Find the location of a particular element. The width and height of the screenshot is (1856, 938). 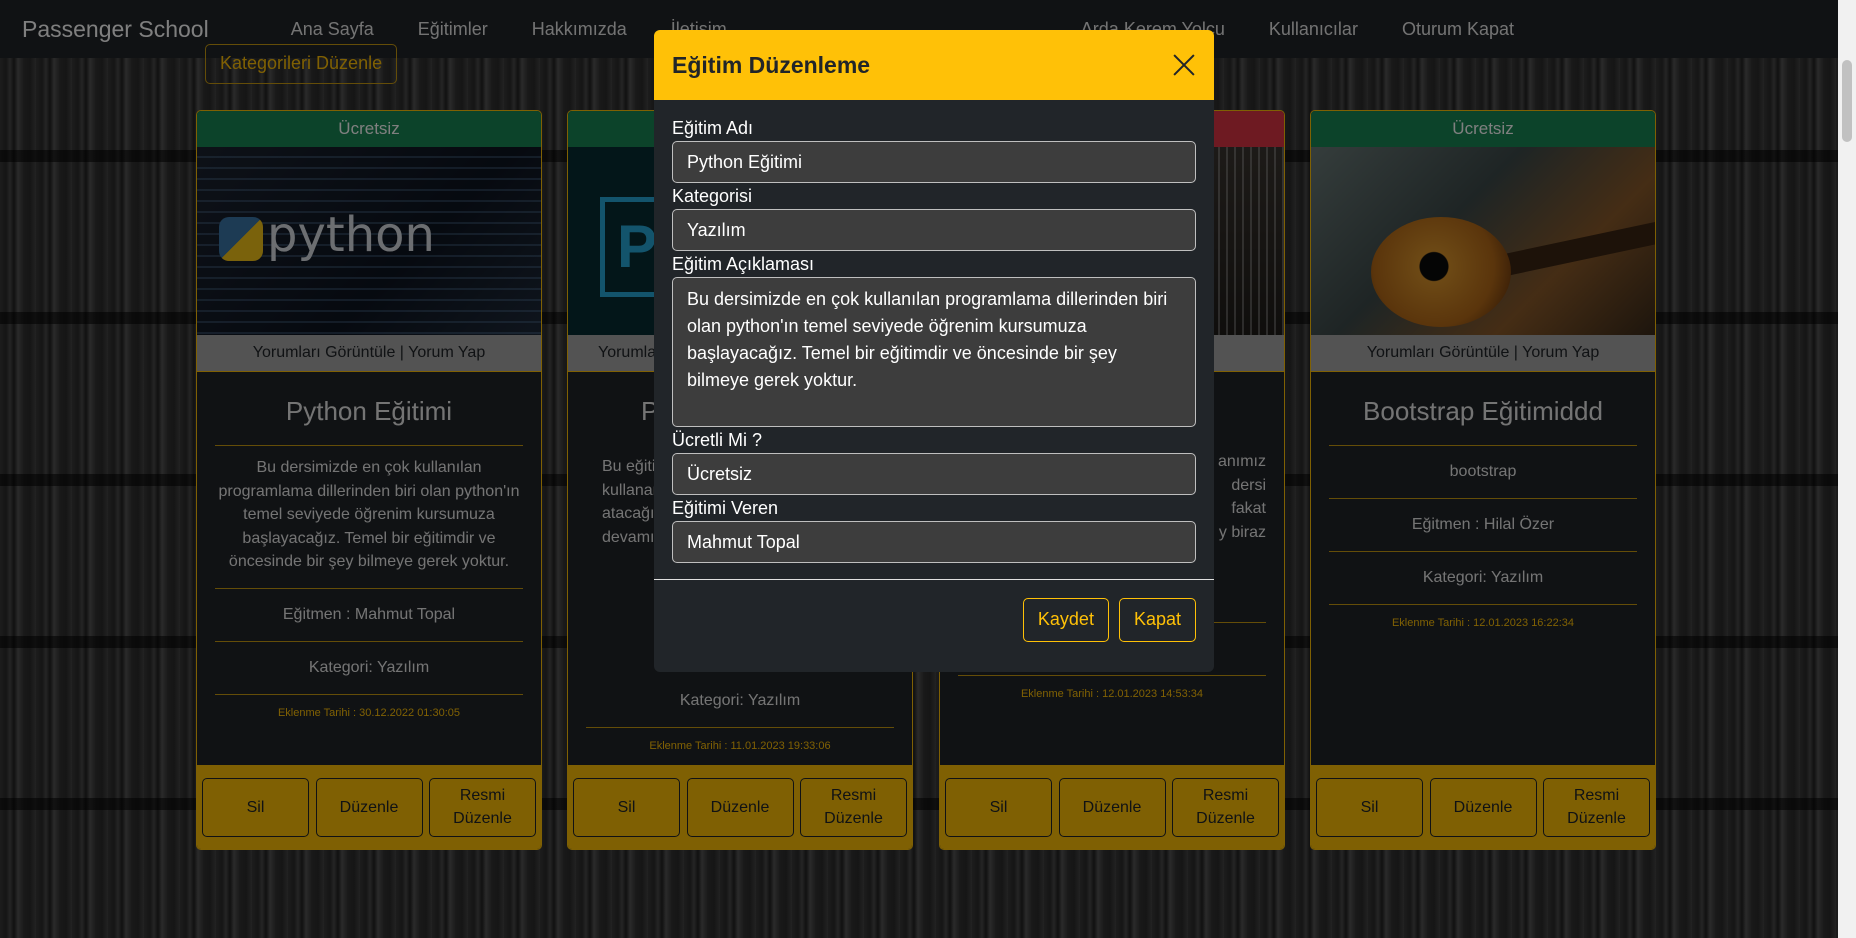

modal-title: Eğitim Düzenleme is located at coordinates (771, 64).